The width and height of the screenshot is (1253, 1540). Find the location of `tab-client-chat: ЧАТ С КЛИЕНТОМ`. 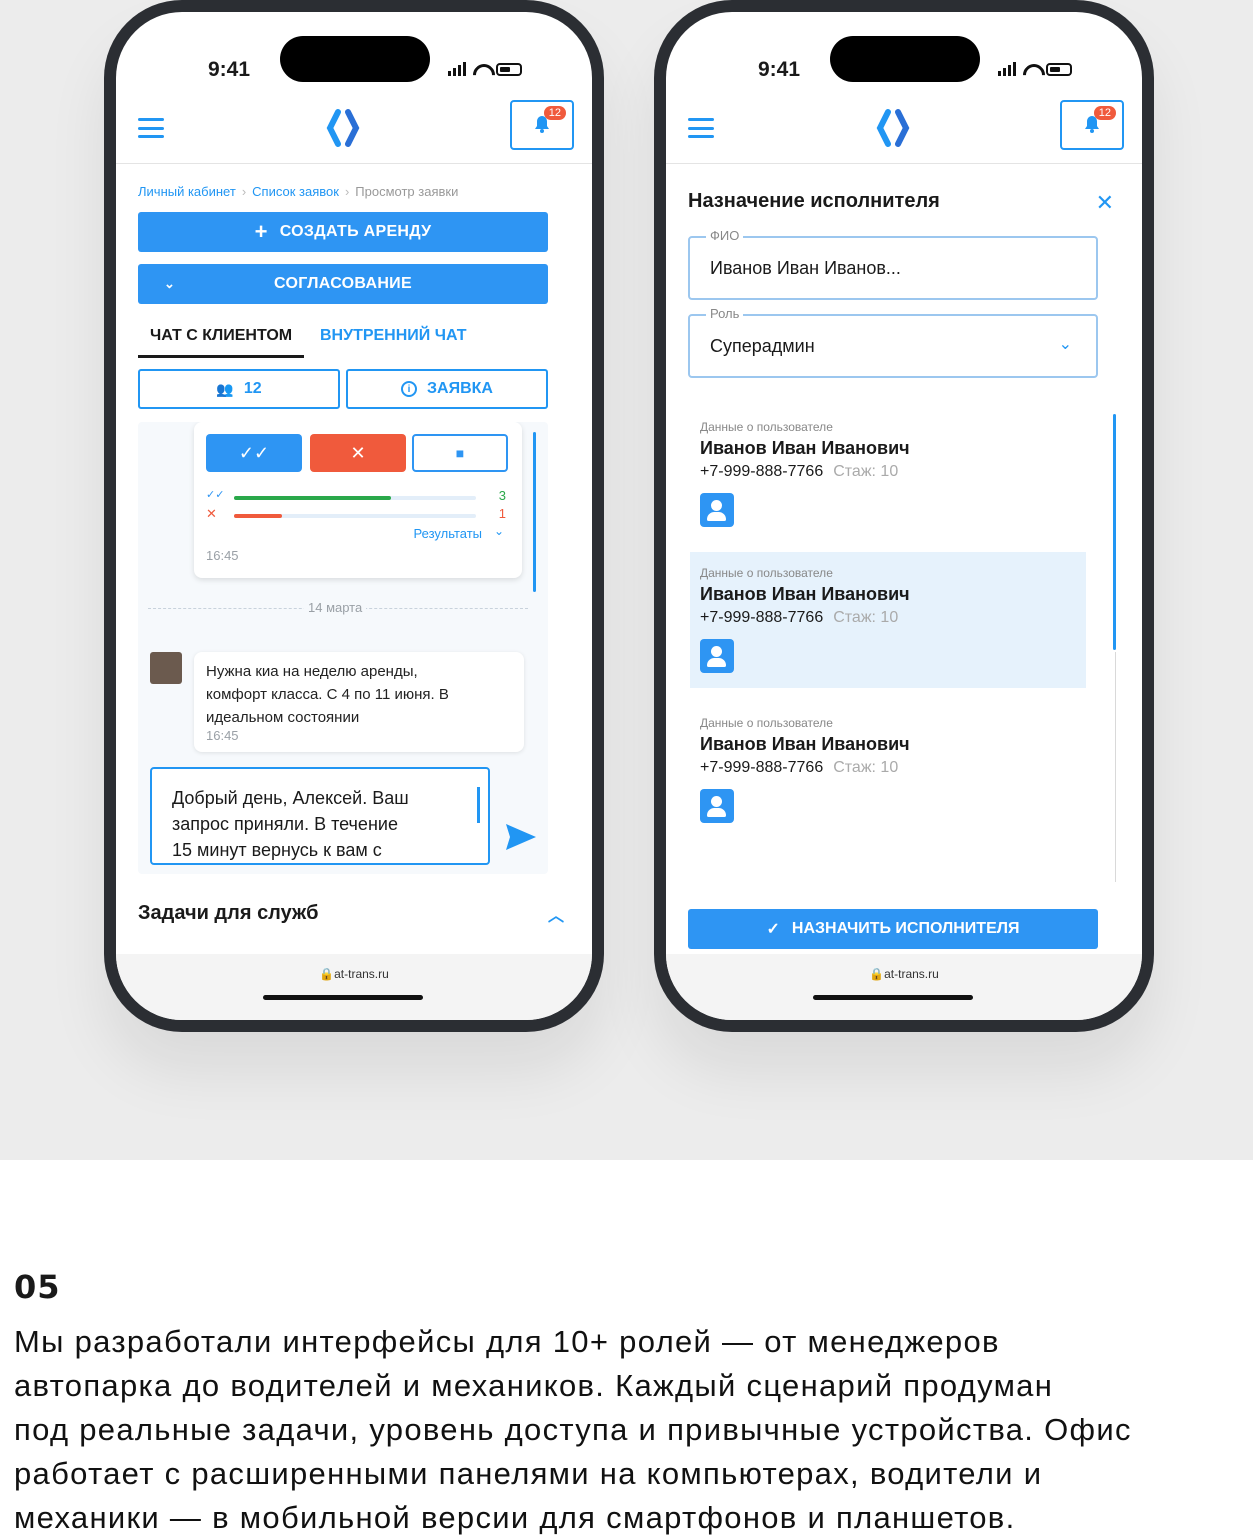

tab-client-chat: ЧАТ С КЛИЕНТОМ is located at coordinates (221, 341).